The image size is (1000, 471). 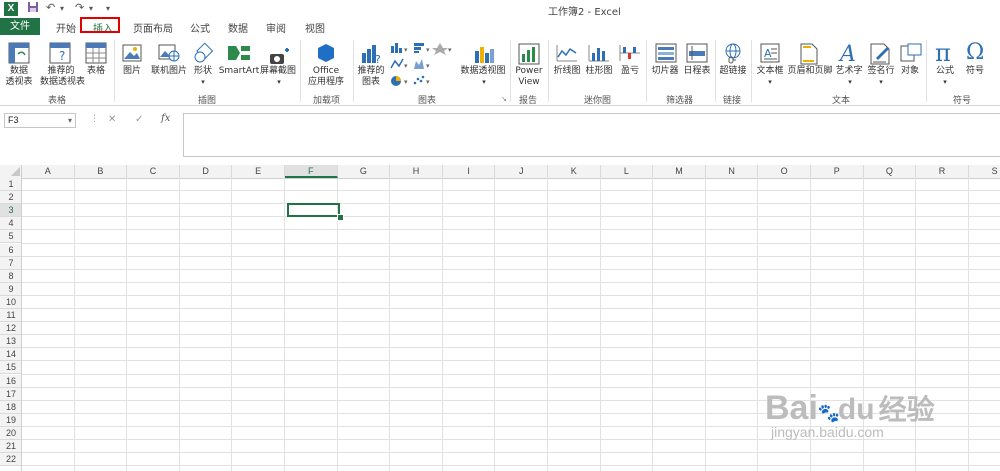 I want to click on row-header-17: 17, so click(x=11, y=394).